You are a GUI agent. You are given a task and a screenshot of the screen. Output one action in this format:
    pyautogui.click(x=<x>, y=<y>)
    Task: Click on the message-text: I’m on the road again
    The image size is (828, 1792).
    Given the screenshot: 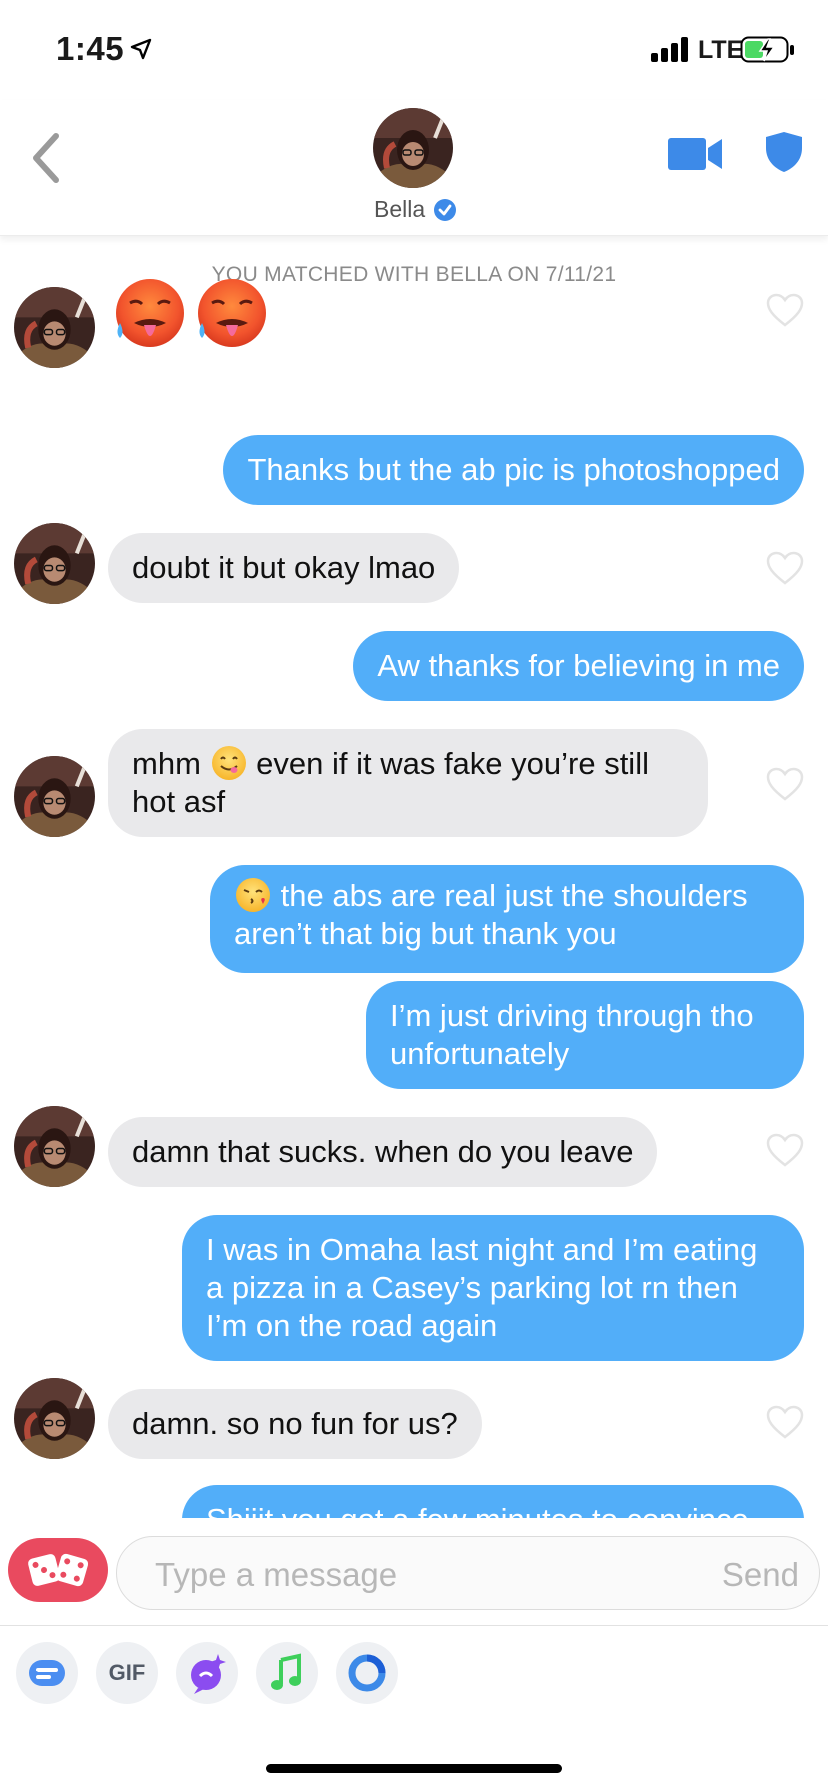 What is the action you would take?
    pyautogui.click(x=352, y=1325)
    